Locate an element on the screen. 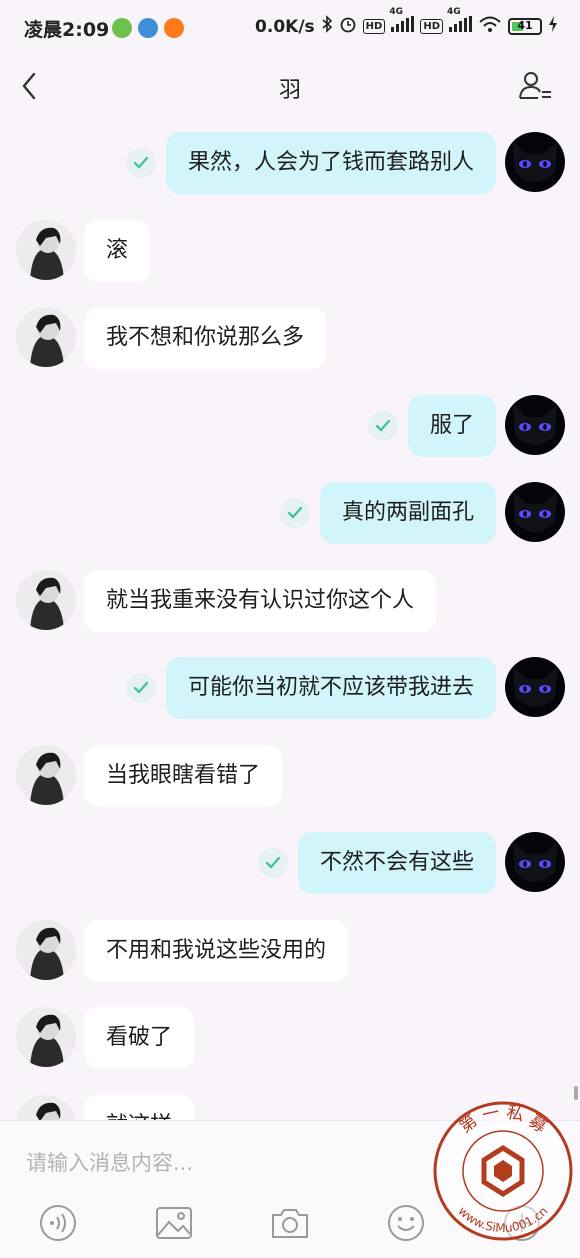  received-message-bubble: 当我眼瞎看错了 is located at coordinates (183, 775).